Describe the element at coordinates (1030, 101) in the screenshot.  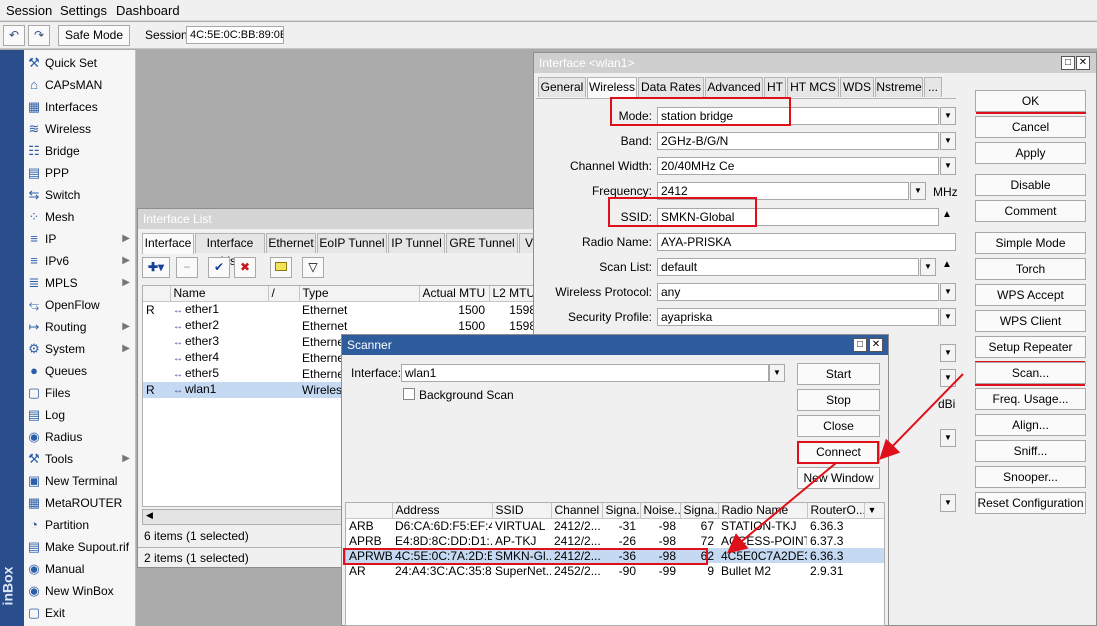
I see `ok-button: OK` at that location.